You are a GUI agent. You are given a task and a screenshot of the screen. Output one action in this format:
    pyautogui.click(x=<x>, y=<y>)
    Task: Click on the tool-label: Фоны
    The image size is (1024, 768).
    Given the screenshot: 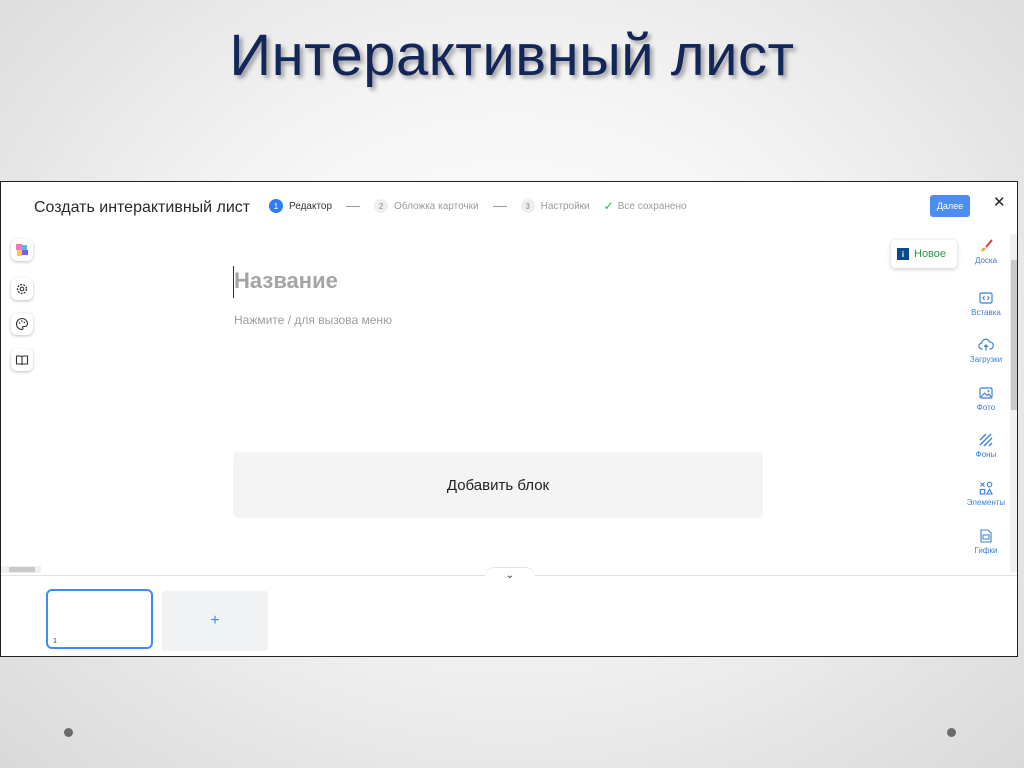 What is the action you would take?
    pyautogui.click(x=986, y=454)
    